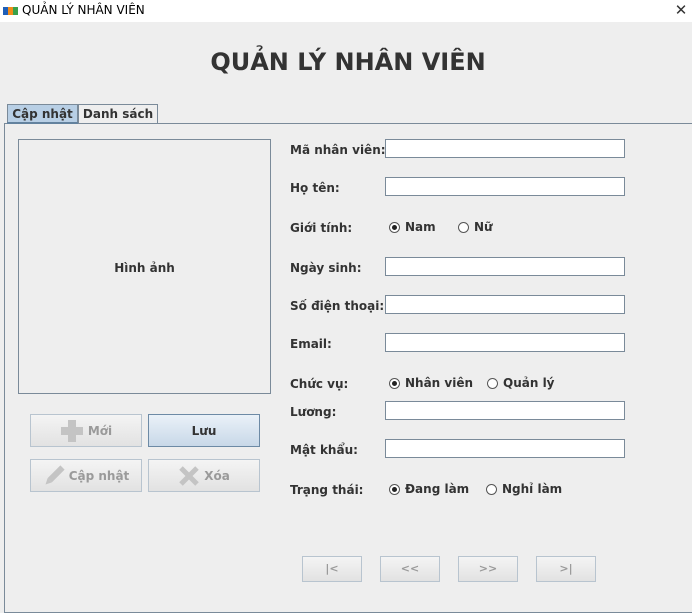 The width and height of the screenshot is (692, 613). Describe the element at coordinates (463, 227) in the screenshot. I see `radio-nu-dot` at that location.